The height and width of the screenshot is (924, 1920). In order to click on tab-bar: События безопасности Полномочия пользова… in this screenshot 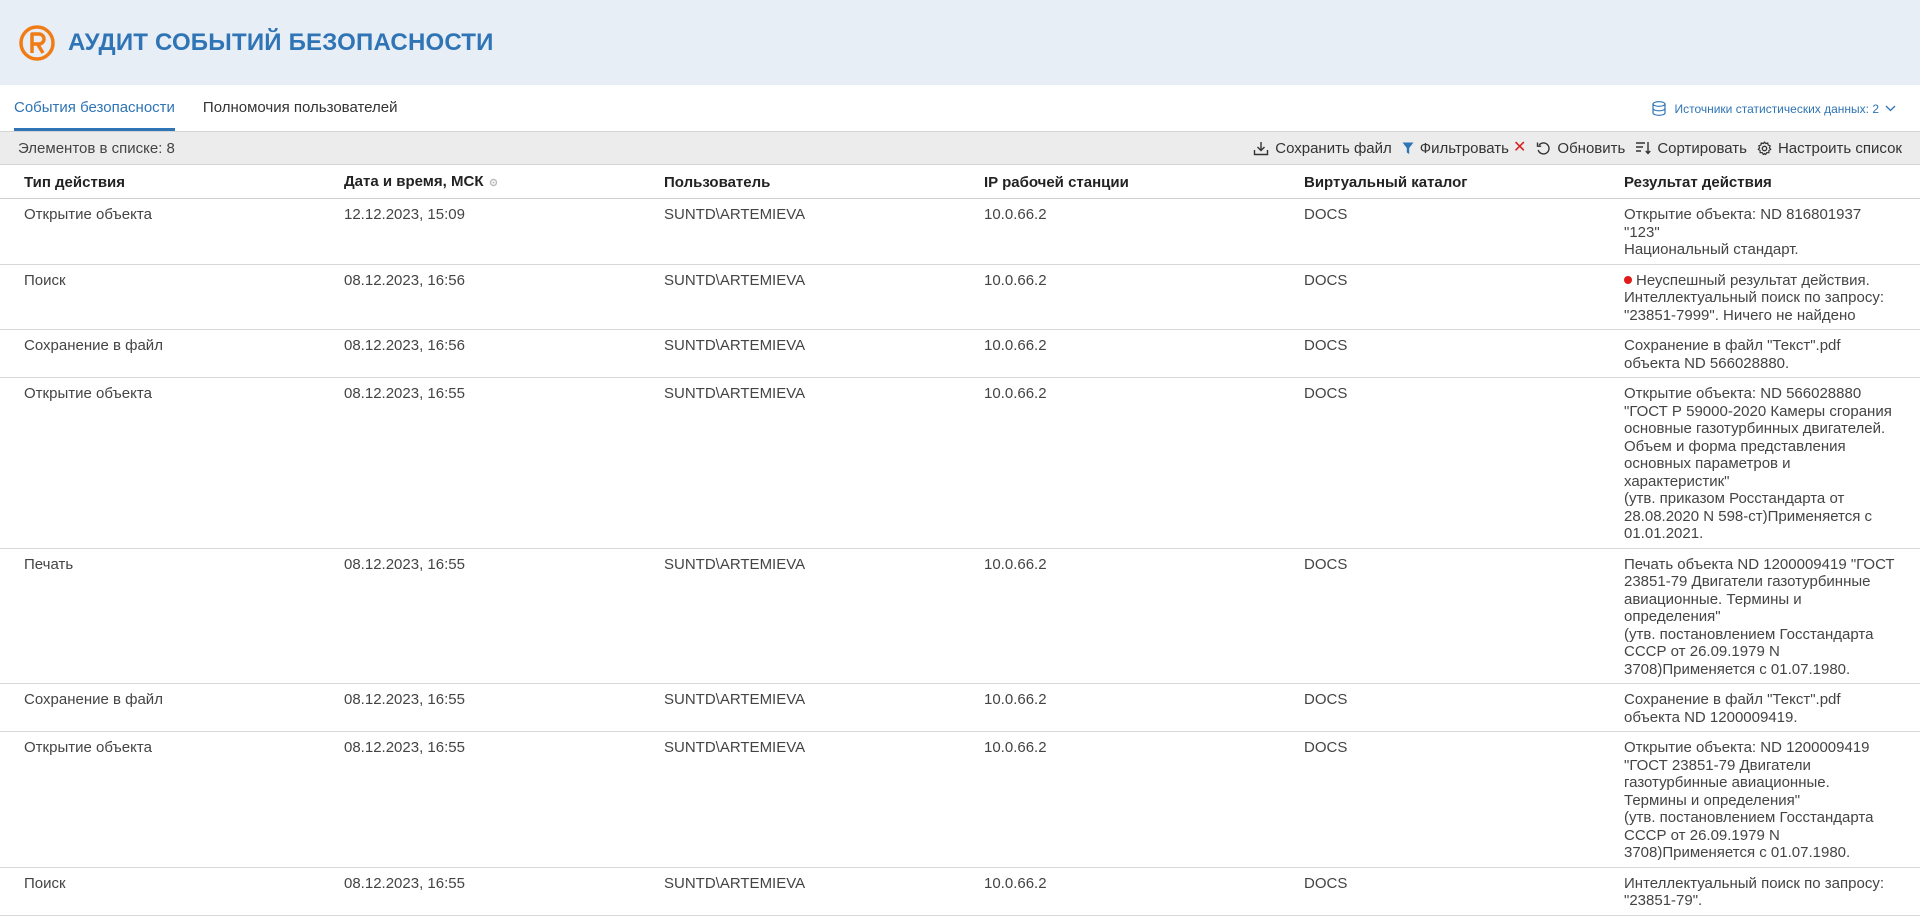, I will do `click(960, 108)`.